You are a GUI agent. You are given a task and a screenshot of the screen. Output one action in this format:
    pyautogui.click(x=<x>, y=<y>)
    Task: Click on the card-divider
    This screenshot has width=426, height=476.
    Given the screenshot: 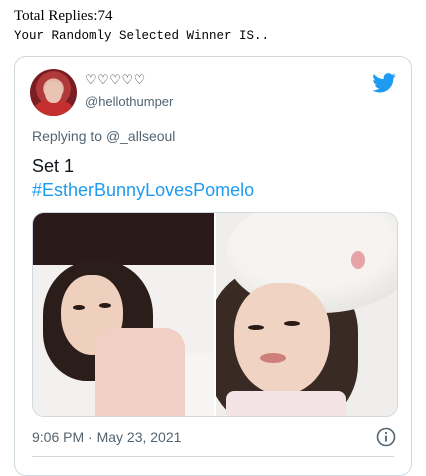 What is the action you would take?
    pyautogui.click(x=213, y=456)
    